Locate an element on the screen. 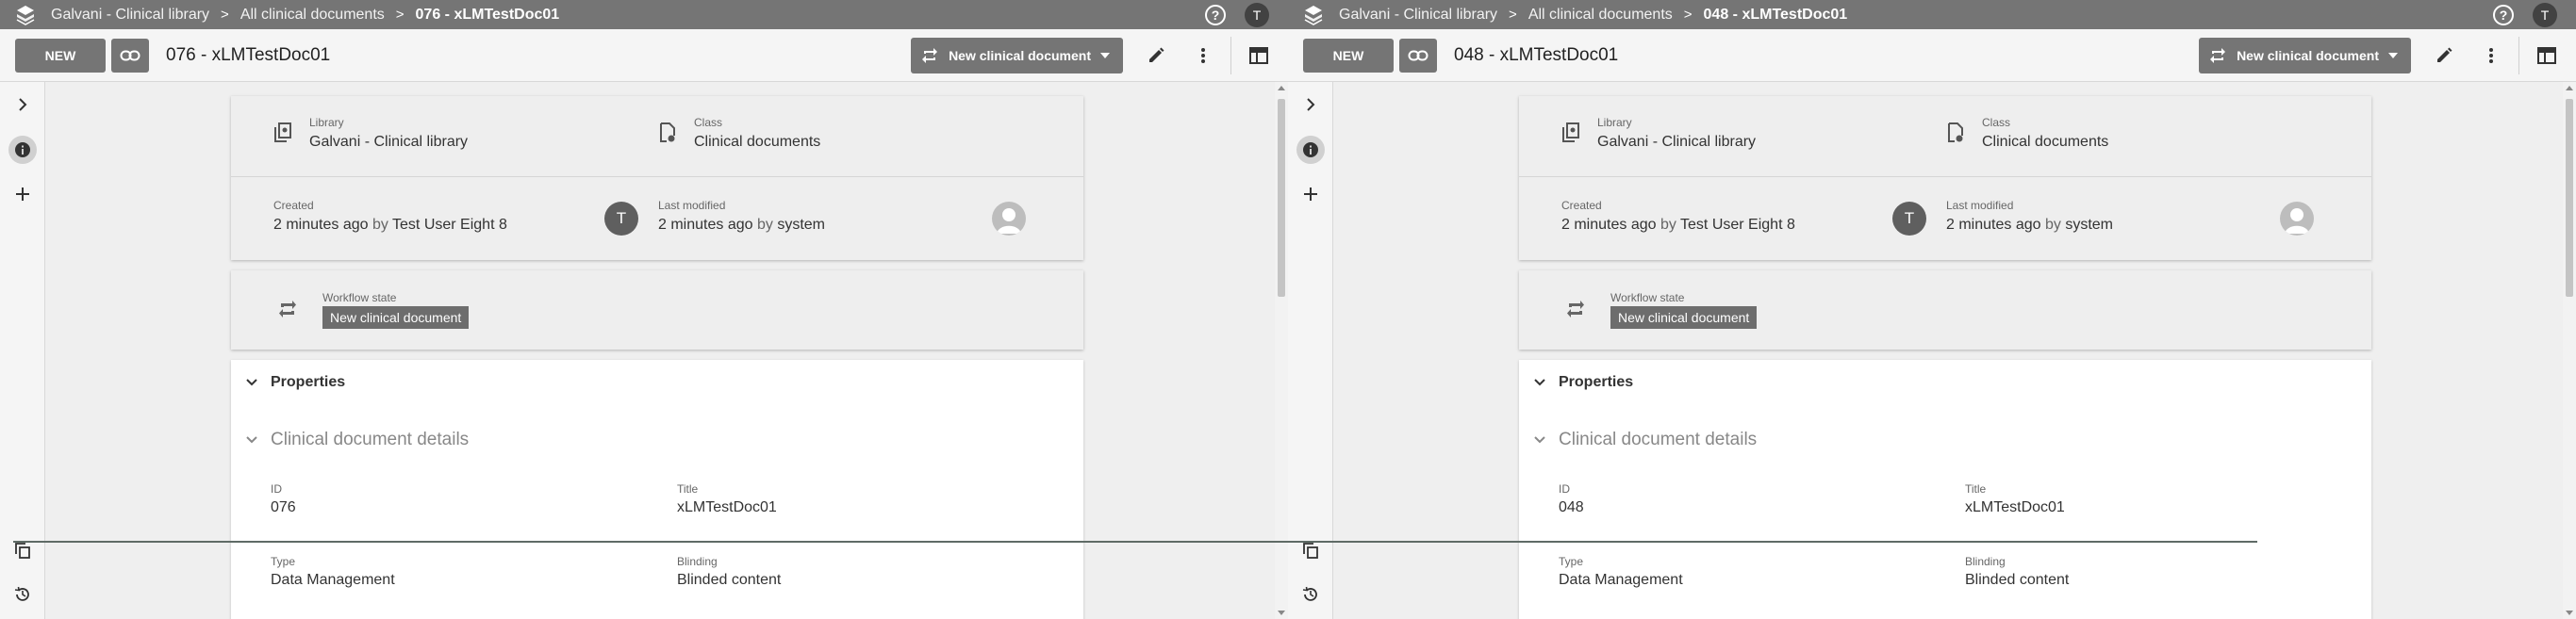 The width and height of the screenshot is (2576, 619). layout-panel-icon is located at coordinates (2546, 55).